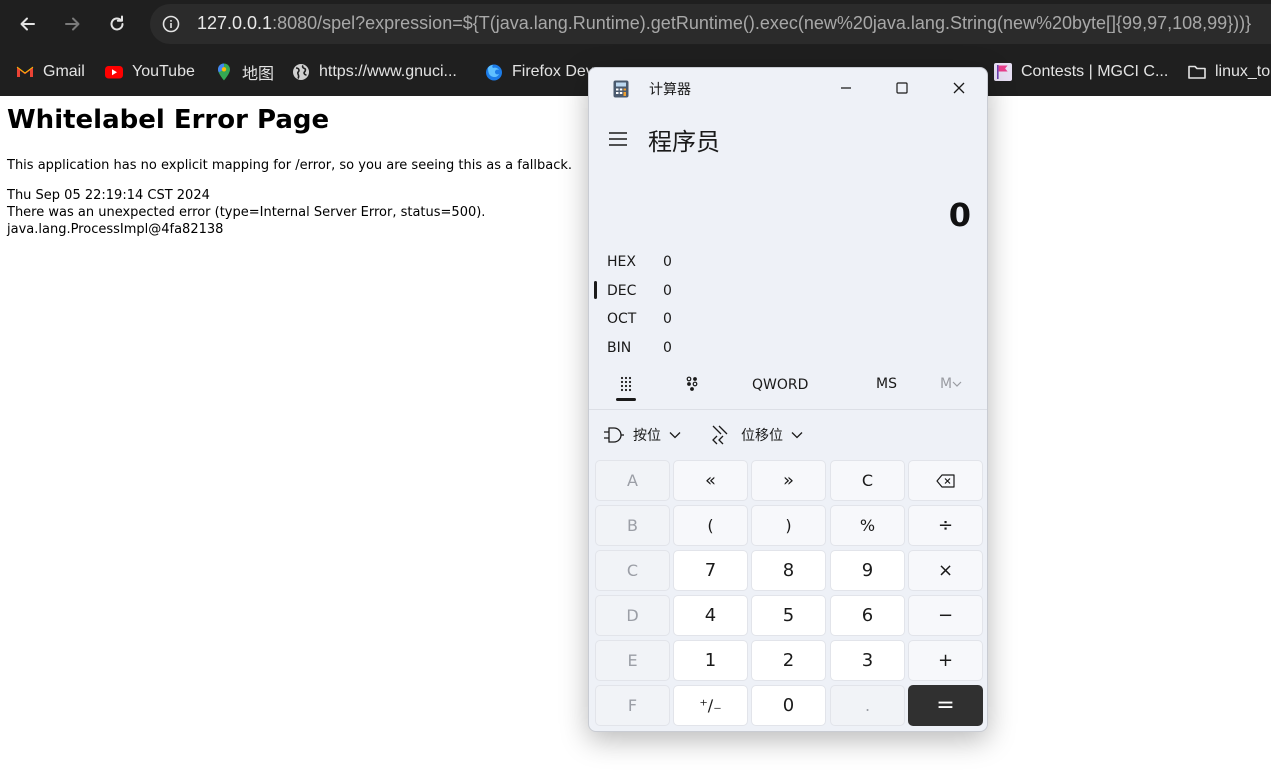 This screenshot has height=771, width=1271. What do you see at coordinates (1243, 71) in the screenshot?
I see `bookmark-label: linux_to` at bounding box center [1243, 71].